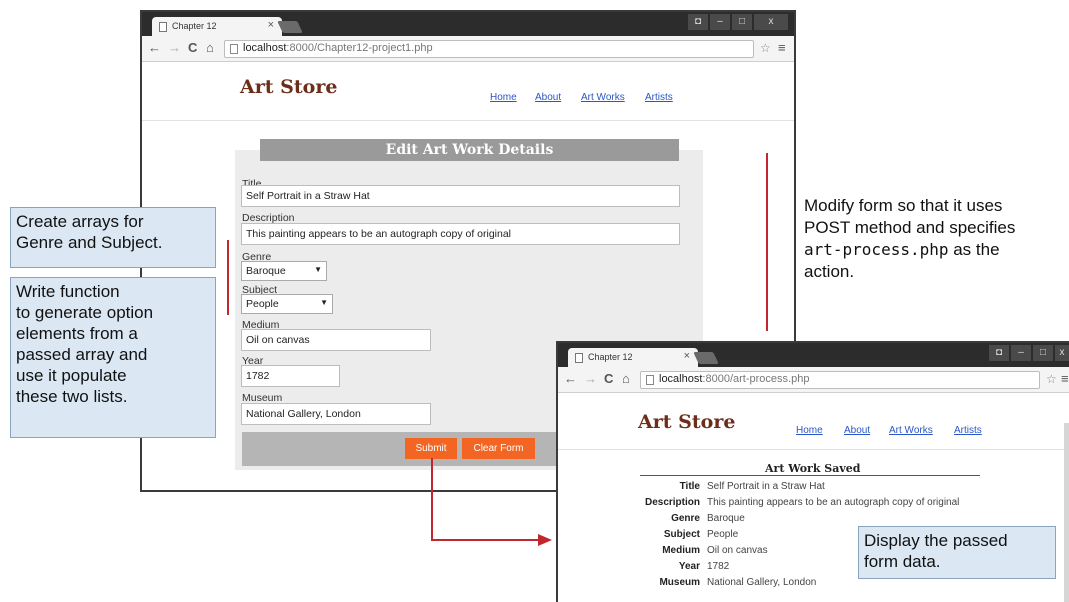  I want to click on note-line: Genre and Subject., so click(89, 242).